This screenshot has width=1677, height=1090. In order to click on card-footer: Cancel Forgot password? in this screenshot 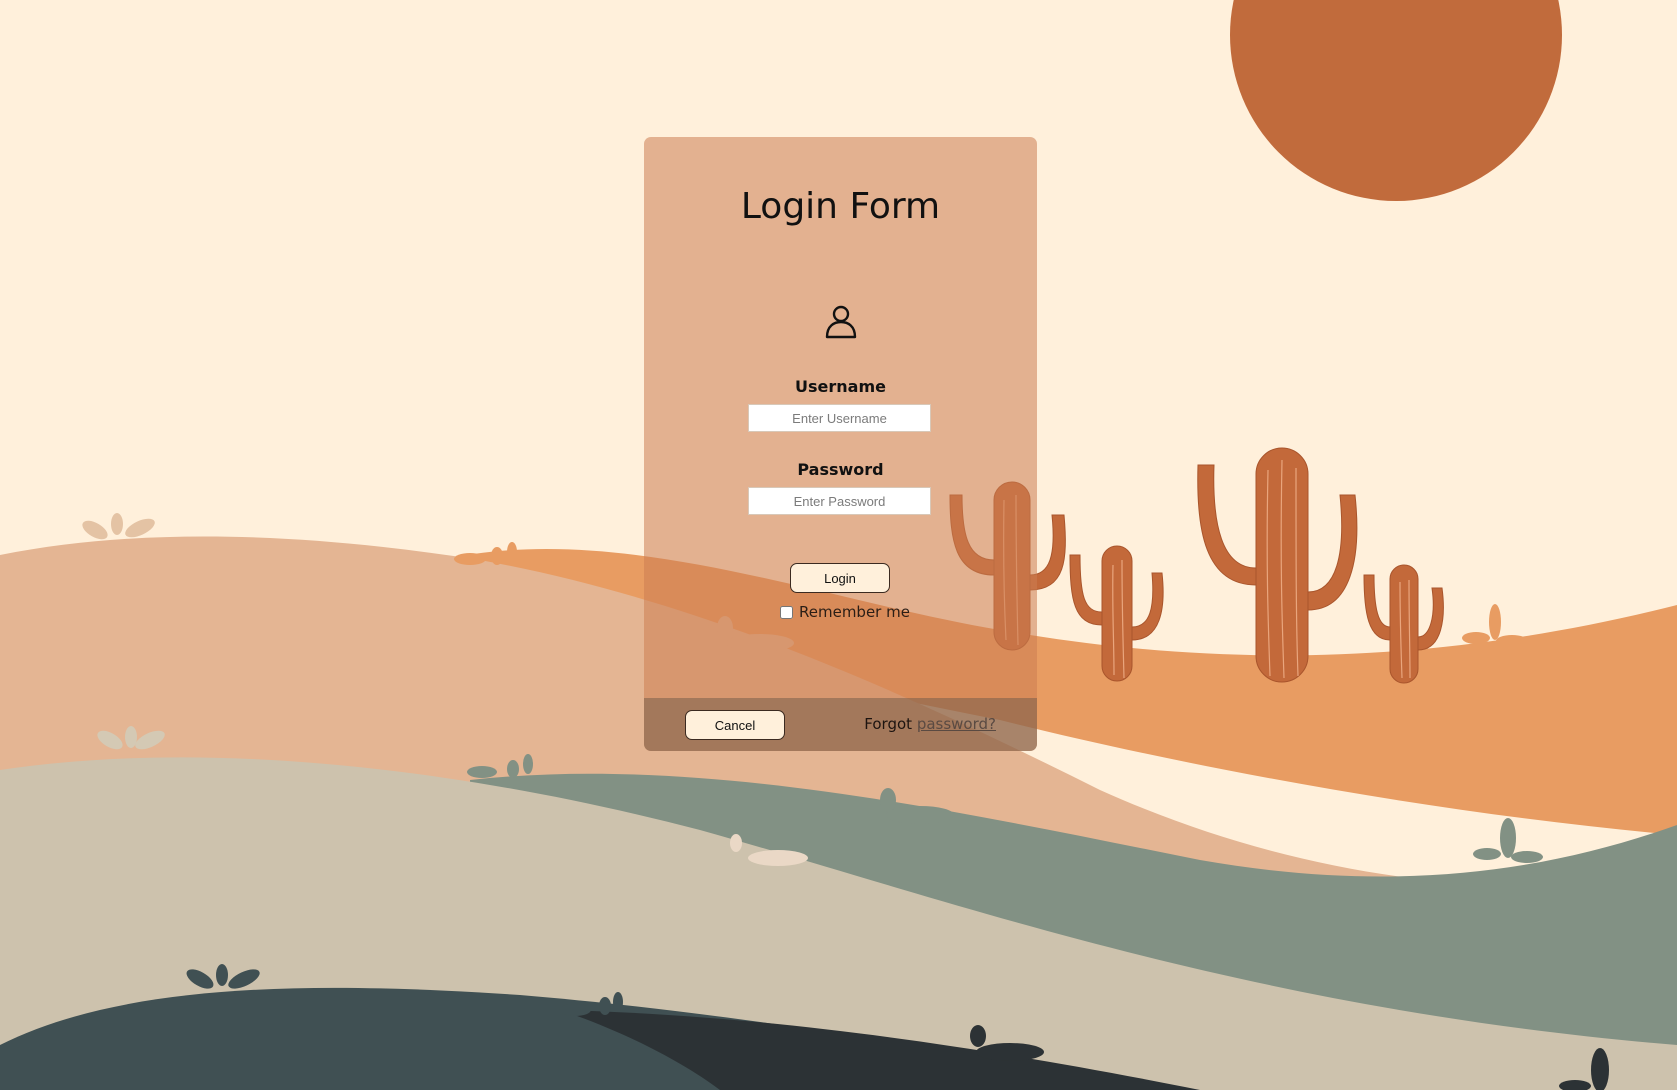, I will do `click(840, 724)`.